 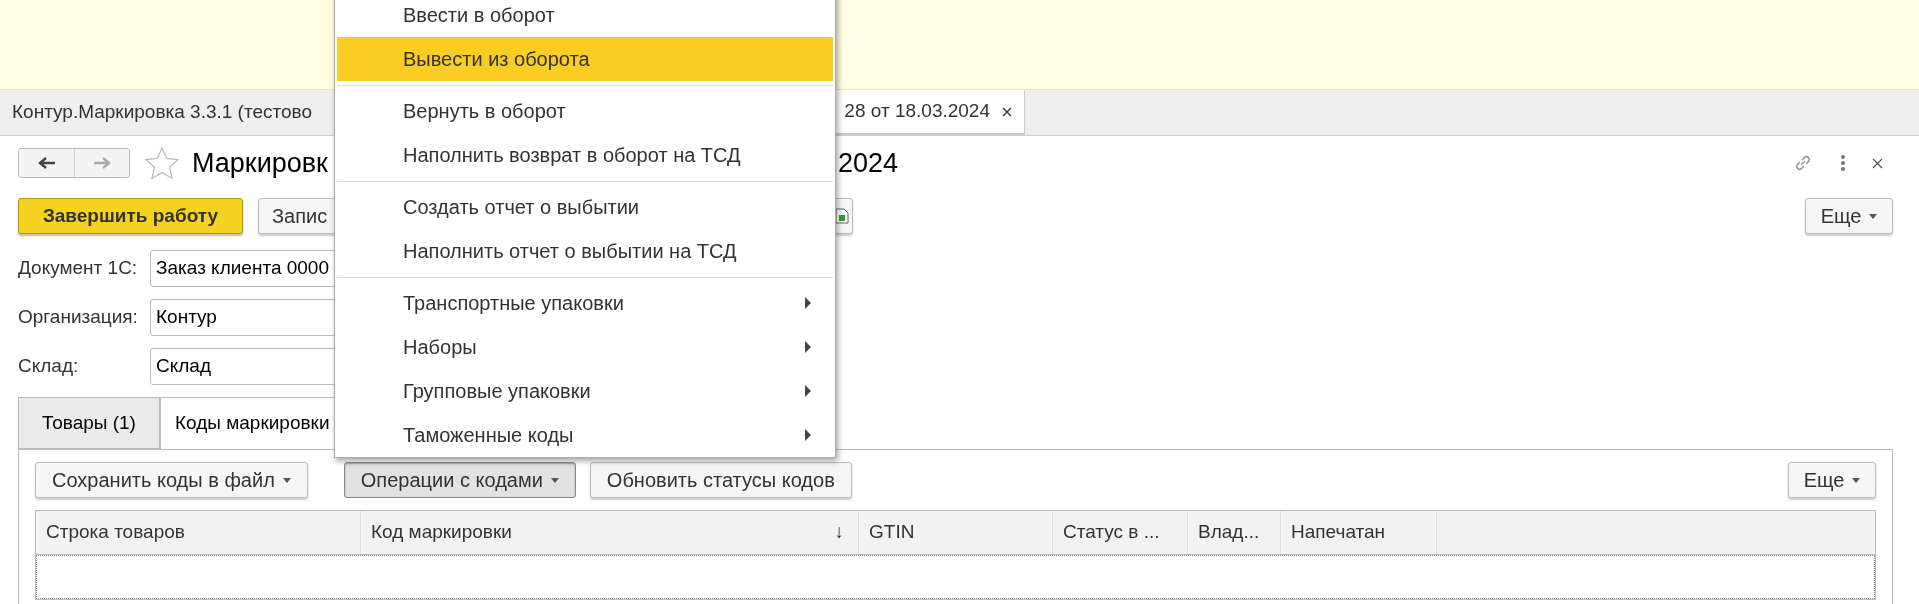 I want to click on menu-item: Транспортные упаковки, so click(x=585, y=303).